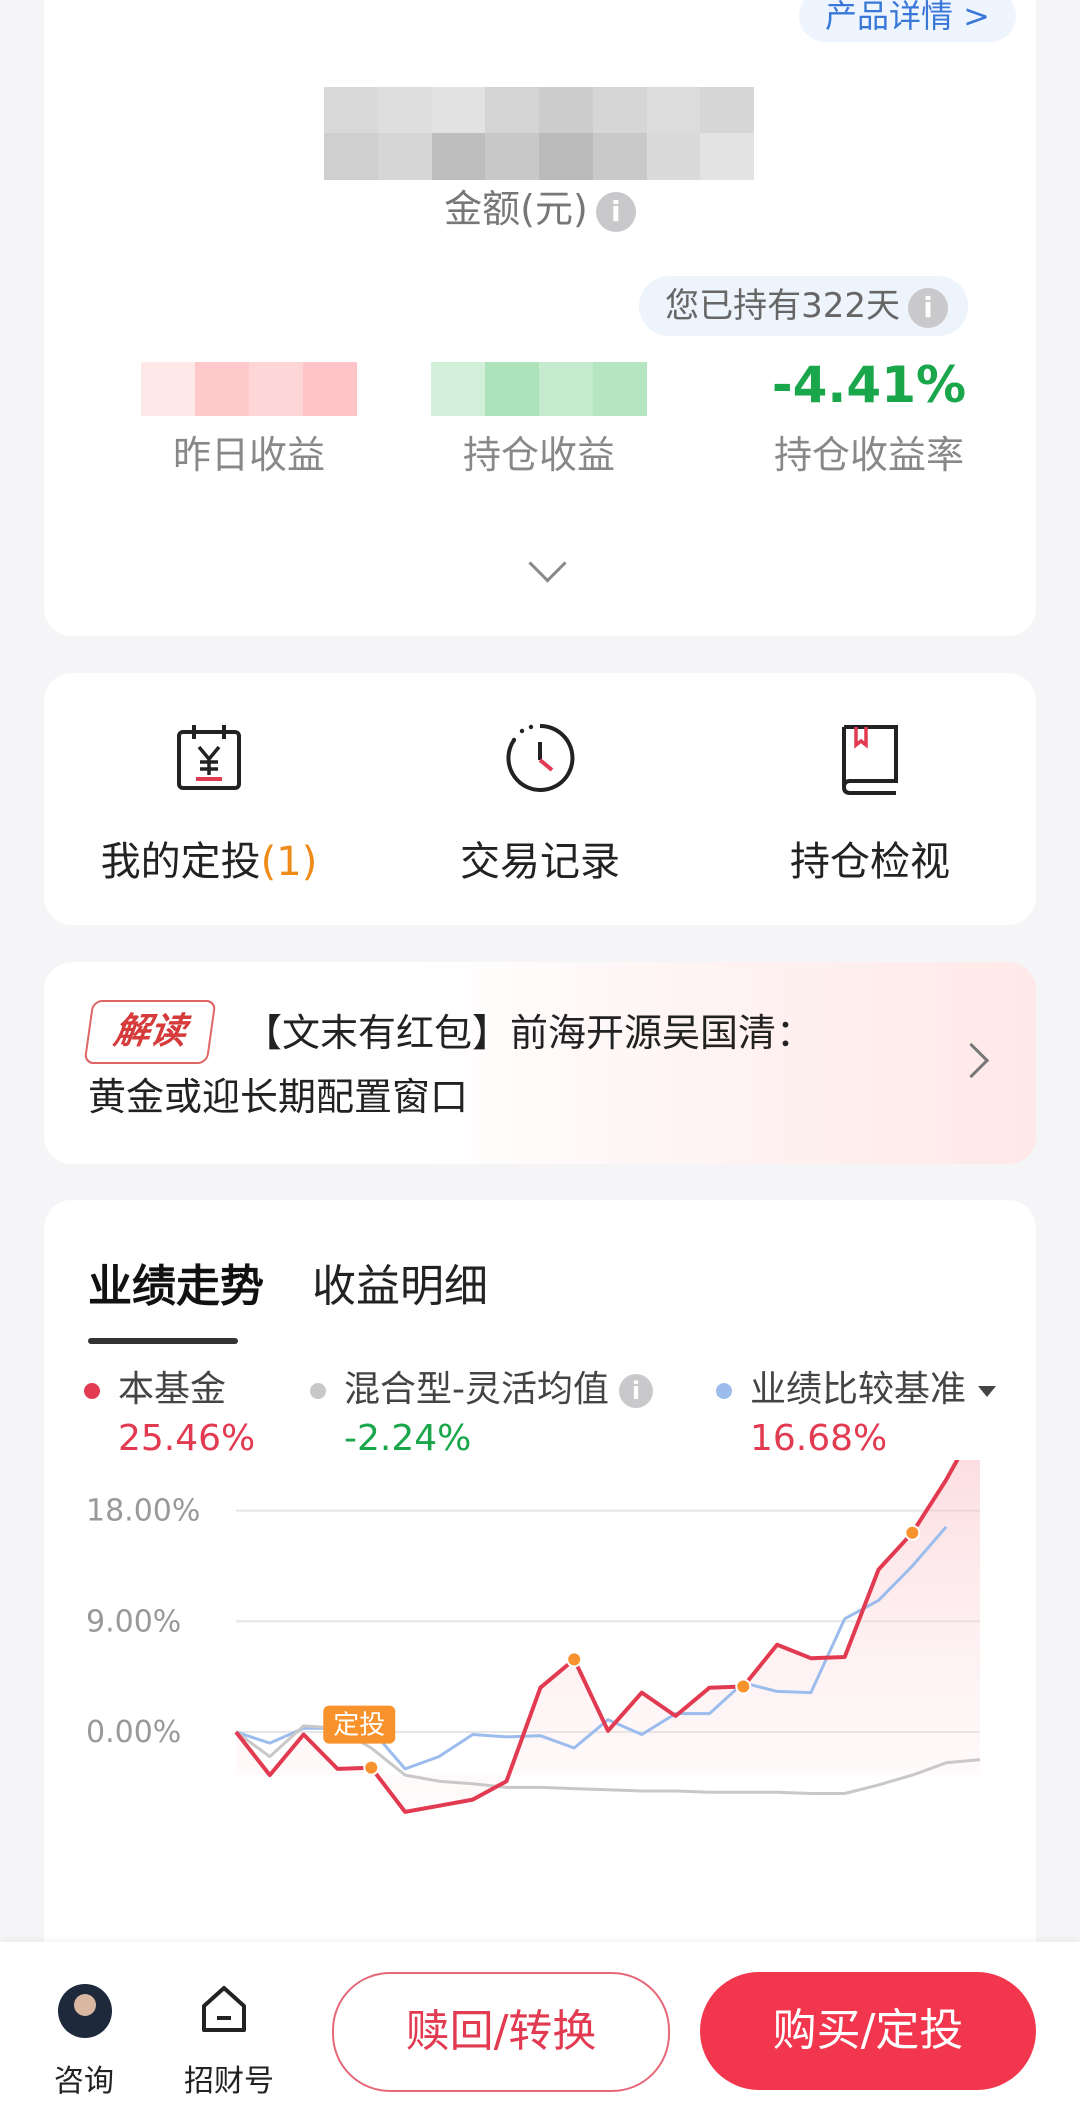 Image resolution: width=1080 pixels, height=2123 pixels. What do you see at coordinates (869, 385) in the screenshot?
I see `holding-return-rate-value: -4.41%` at bounding box center [869, 385].